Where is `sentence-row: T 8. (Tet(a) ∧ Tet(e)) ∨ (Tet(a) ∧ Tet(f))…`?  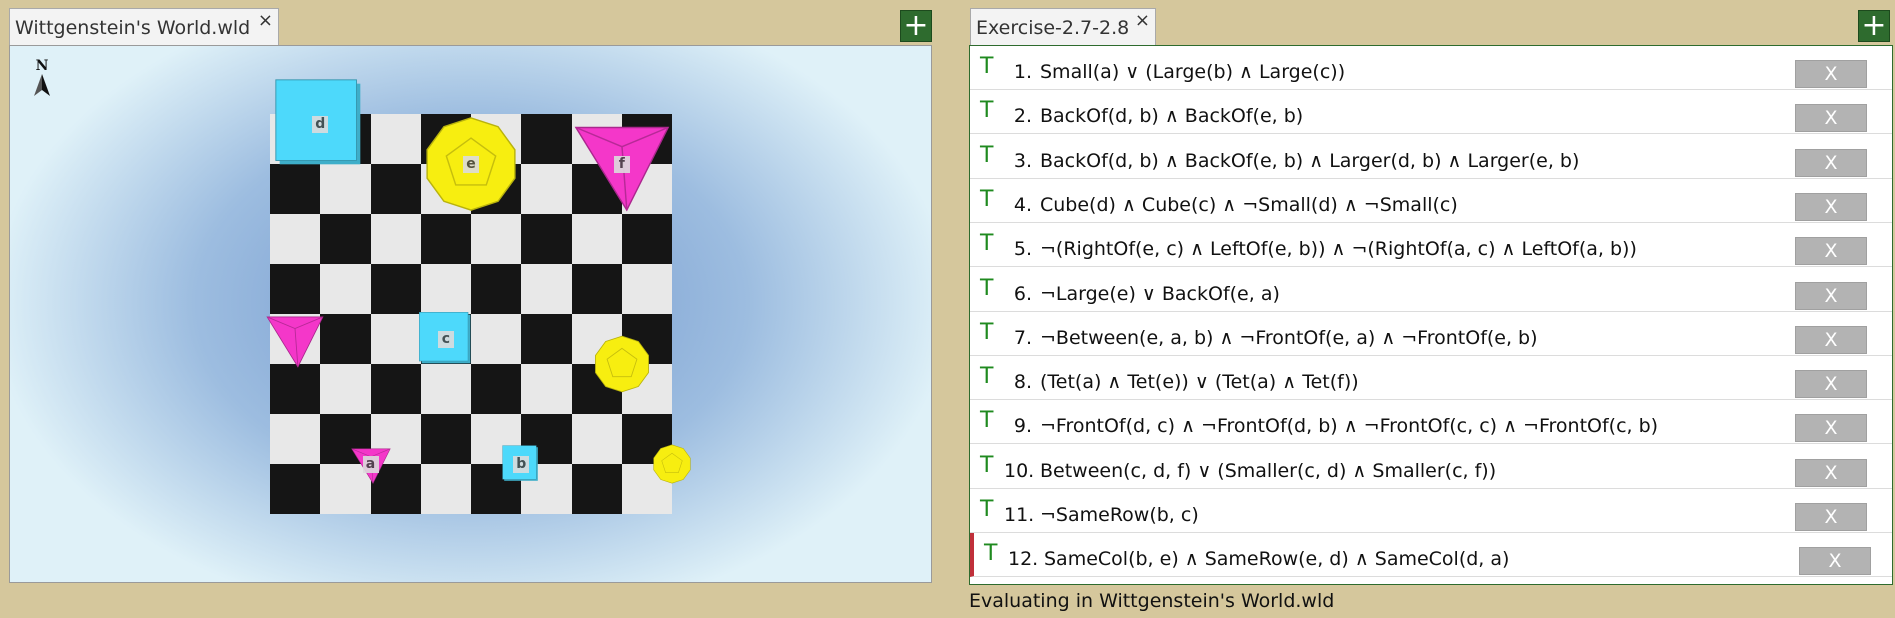 sentence-row: T 8. (Tet(a) ∧ Tet(e)) ∨ (Tet(a) ∧ Tet(f))… is located at coordinates (1431, 378).